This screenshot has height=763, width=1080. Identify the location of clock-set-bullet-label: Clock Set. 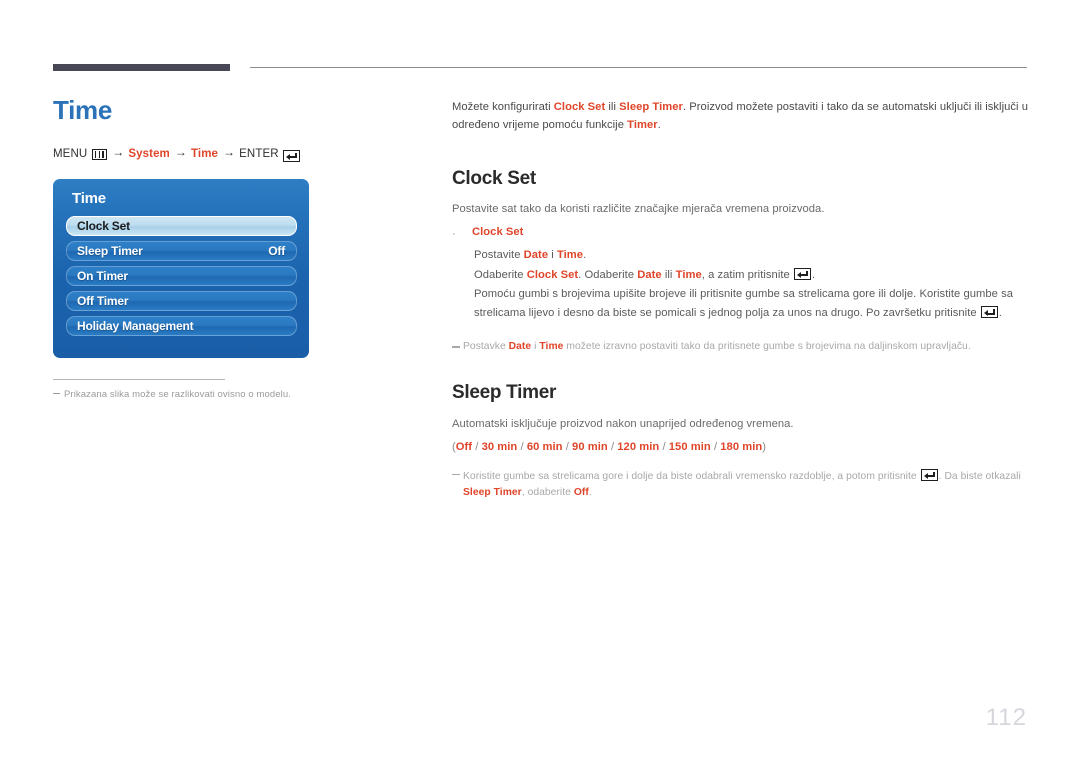
(498, 232).